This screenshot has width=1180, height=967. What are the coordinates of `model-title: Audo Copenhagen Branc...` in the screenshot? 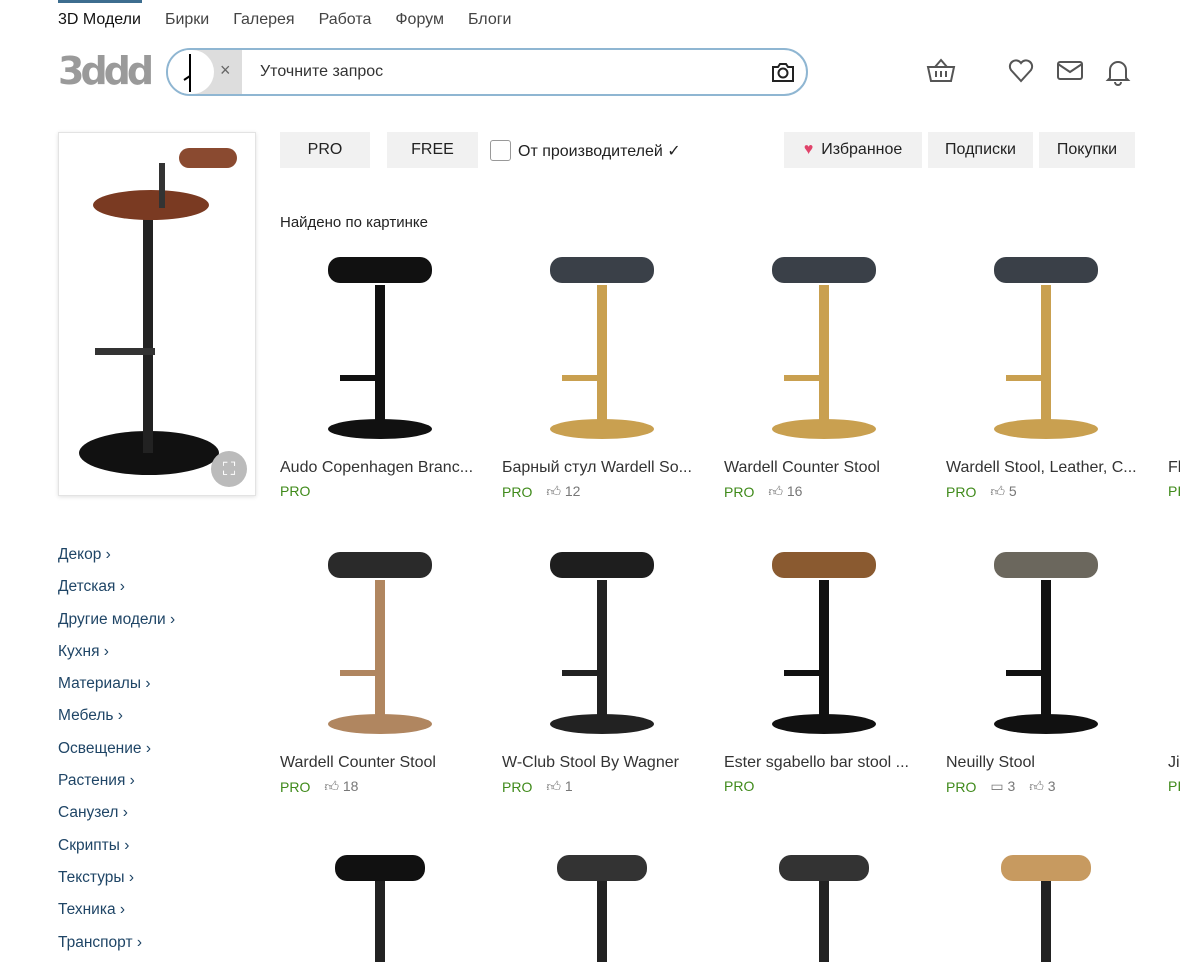 It's located at (385, 469).